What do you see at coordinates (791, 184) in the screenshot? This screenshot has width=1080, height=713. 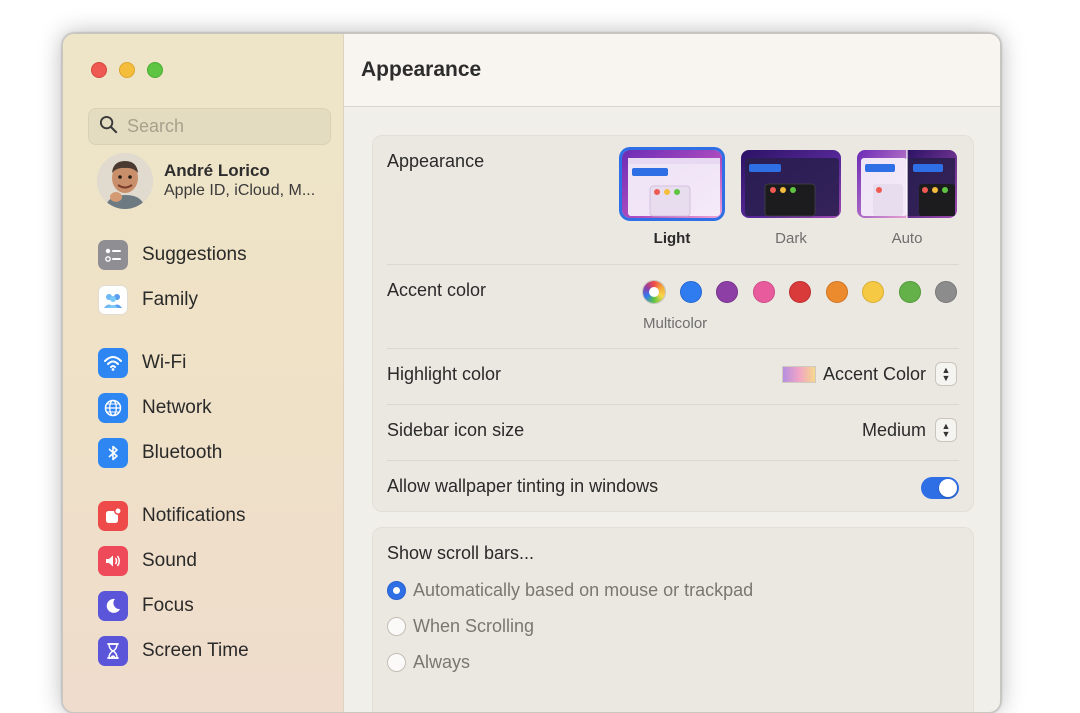 I see `dark-theme-thumbnail` at bounding box center [791, 184].